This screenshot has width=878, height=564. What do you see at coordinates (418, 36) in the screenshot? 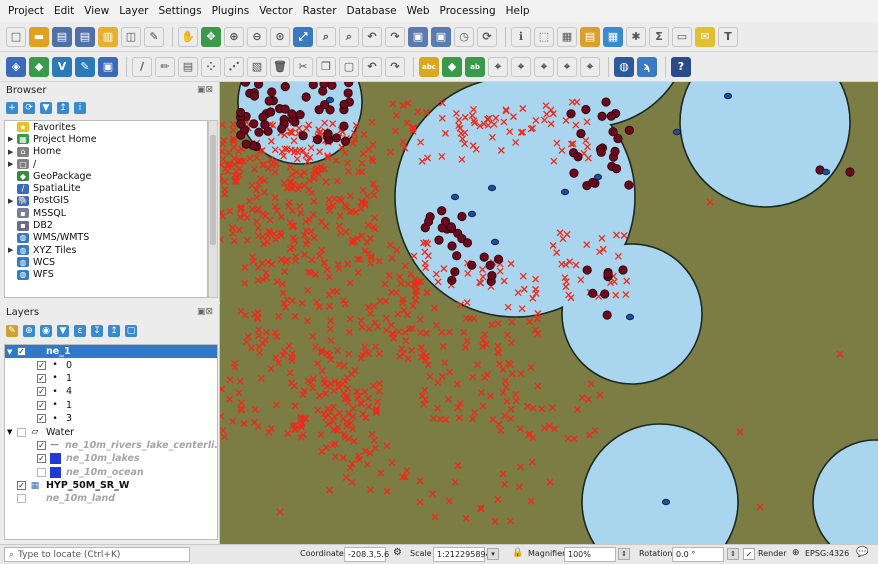
I see `new-map-view-icon: ▣` at bounding box center [418, 36].